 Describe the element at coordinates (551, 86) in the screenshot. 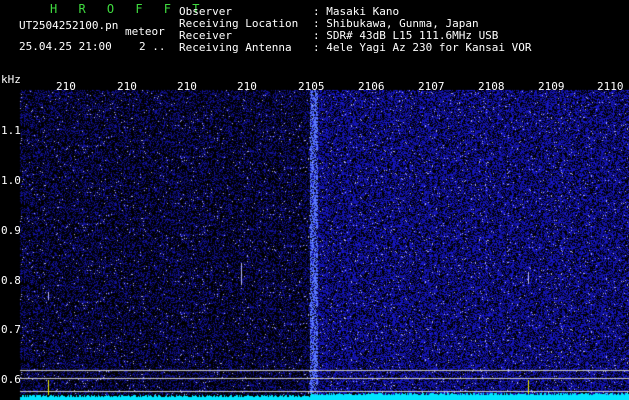

I see `x-tick: 2109` at that location.